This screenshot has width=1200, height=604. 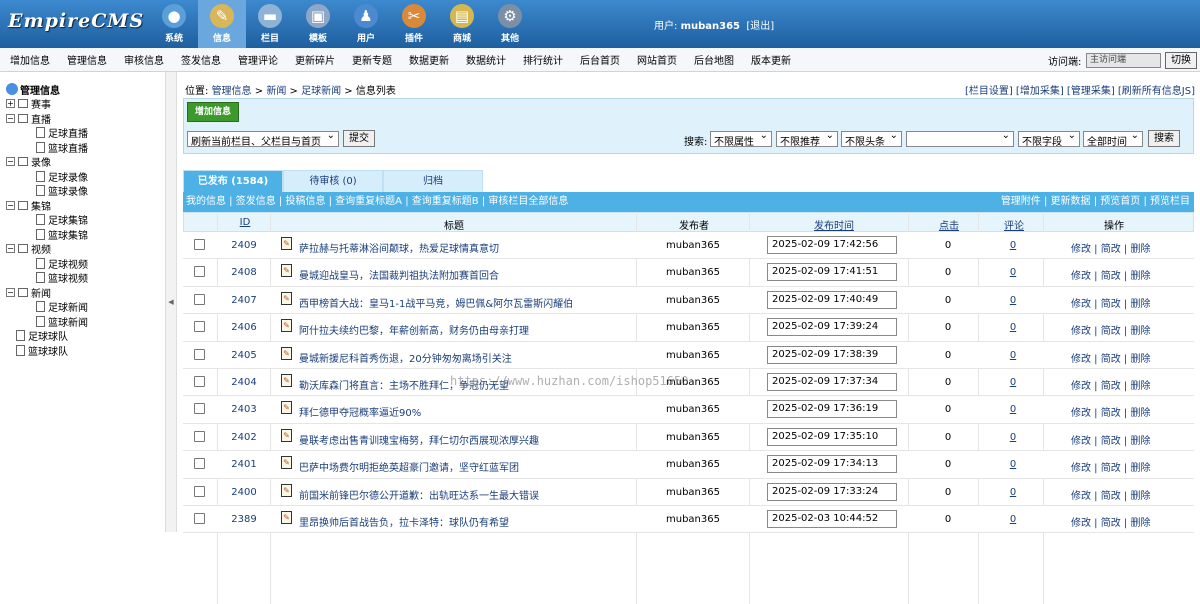 I want to click on tree-item: 篮球新闻, so click(x=47, y=321).